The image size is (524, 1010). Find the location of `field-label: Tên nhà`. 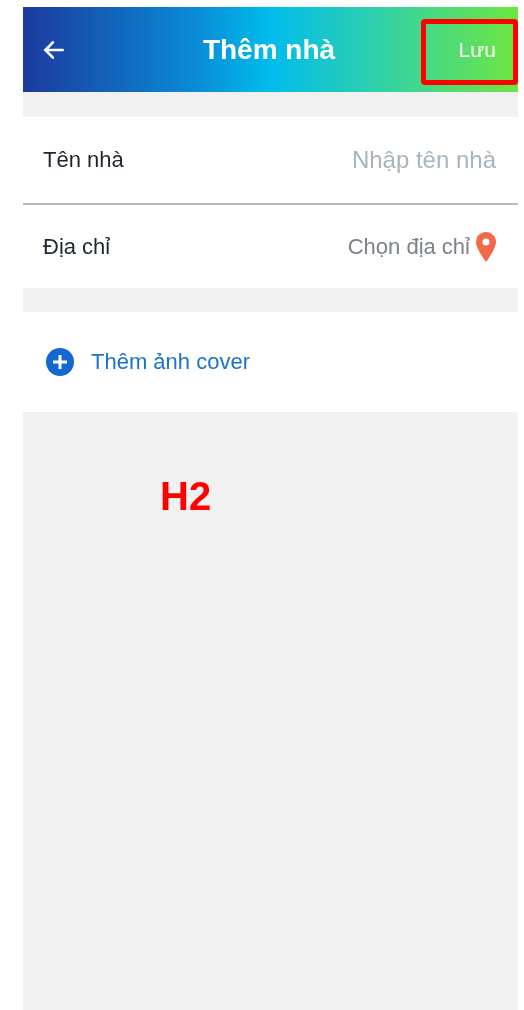

field-label: Tên nhà is located at coordinates (83, 160).